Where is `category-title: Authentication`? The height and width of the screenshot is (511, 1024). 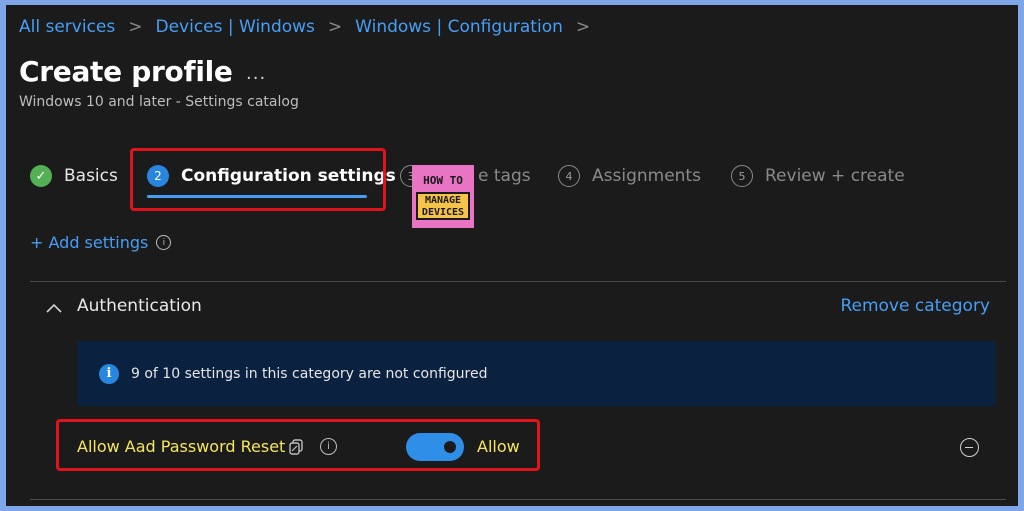
category-title: Authentication is located at coordinates (139, 306).